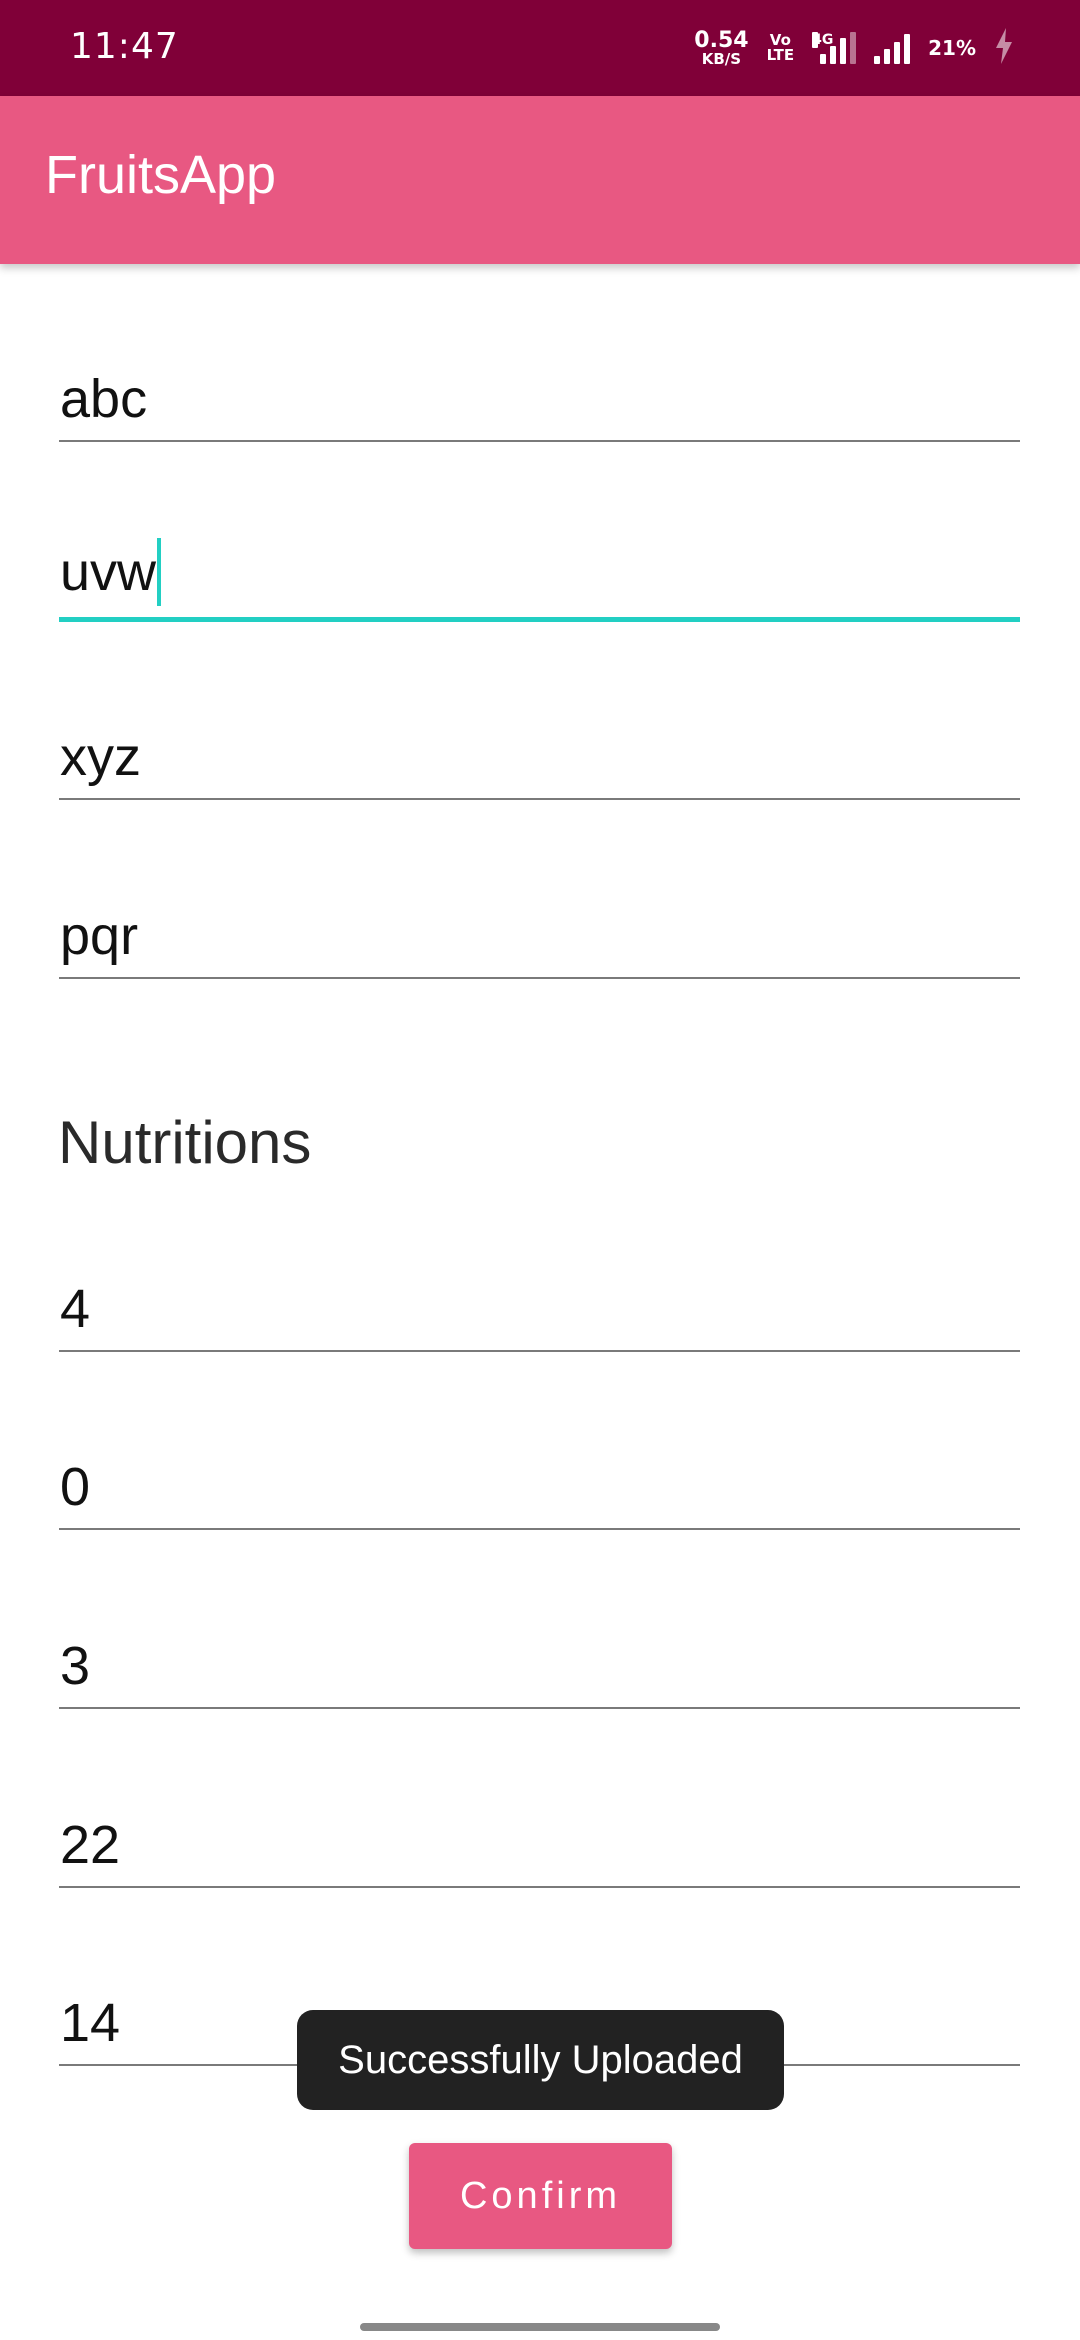 The width and height of the screenshot is (1080, 2340). Describe the element at coordinates (75, 1487) in the screenshot. I see `field-value: 0` at that location.